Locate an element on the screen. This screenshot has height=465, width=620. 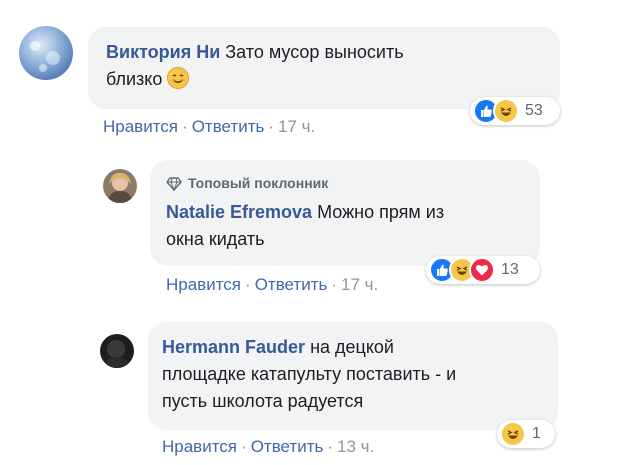
reaction-count: 13 is located at coordinates (510, 269).